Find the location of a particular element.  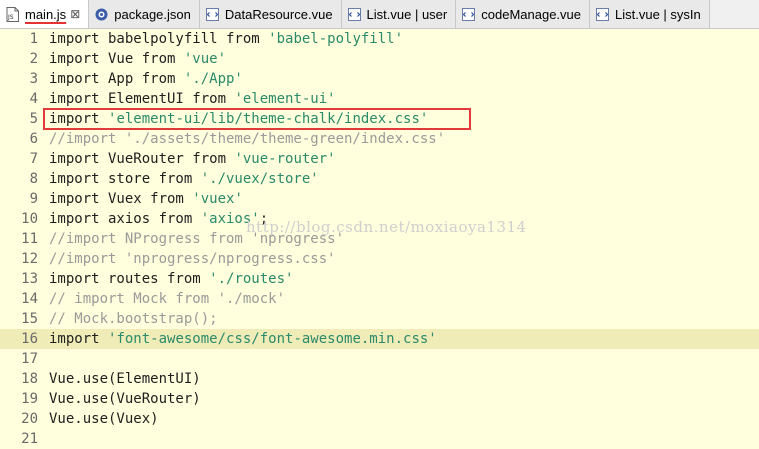

code-line: 4 import ElementUI from 'element-ui' is located at coordinates (379, 99).